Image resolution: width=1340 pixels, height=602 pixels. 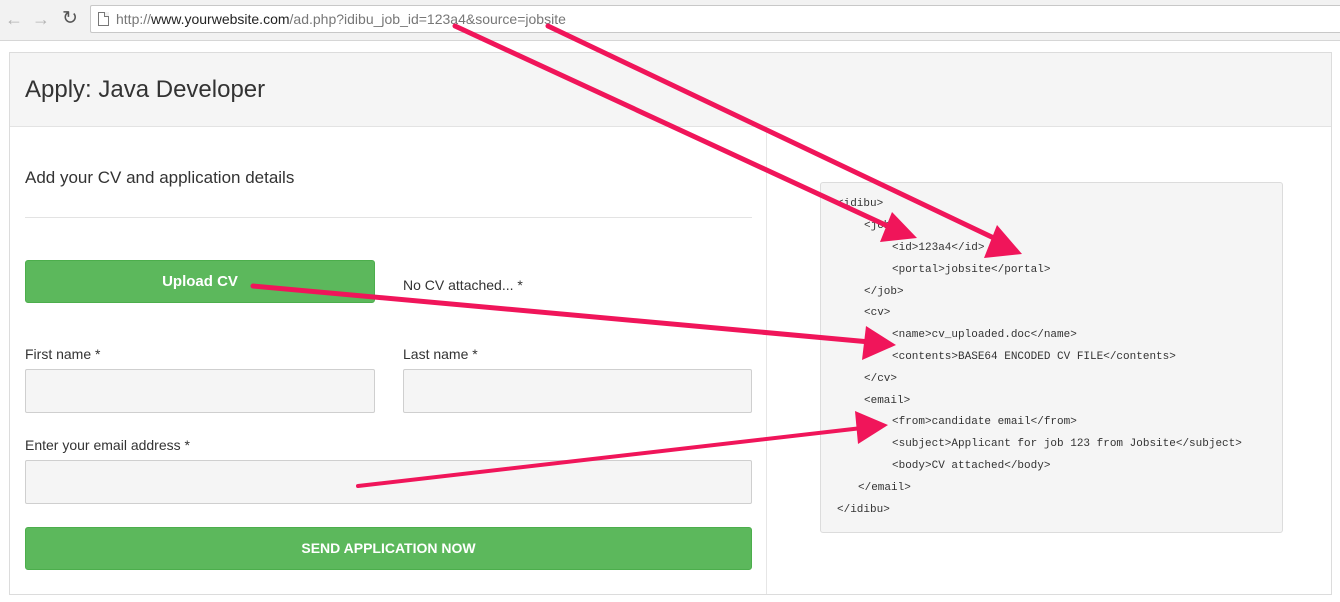 What do you see at coordinates (670, 90) in the screenshot?
I see `panel-heading: Apply: Java Developer` at bounding box center [670, 90].